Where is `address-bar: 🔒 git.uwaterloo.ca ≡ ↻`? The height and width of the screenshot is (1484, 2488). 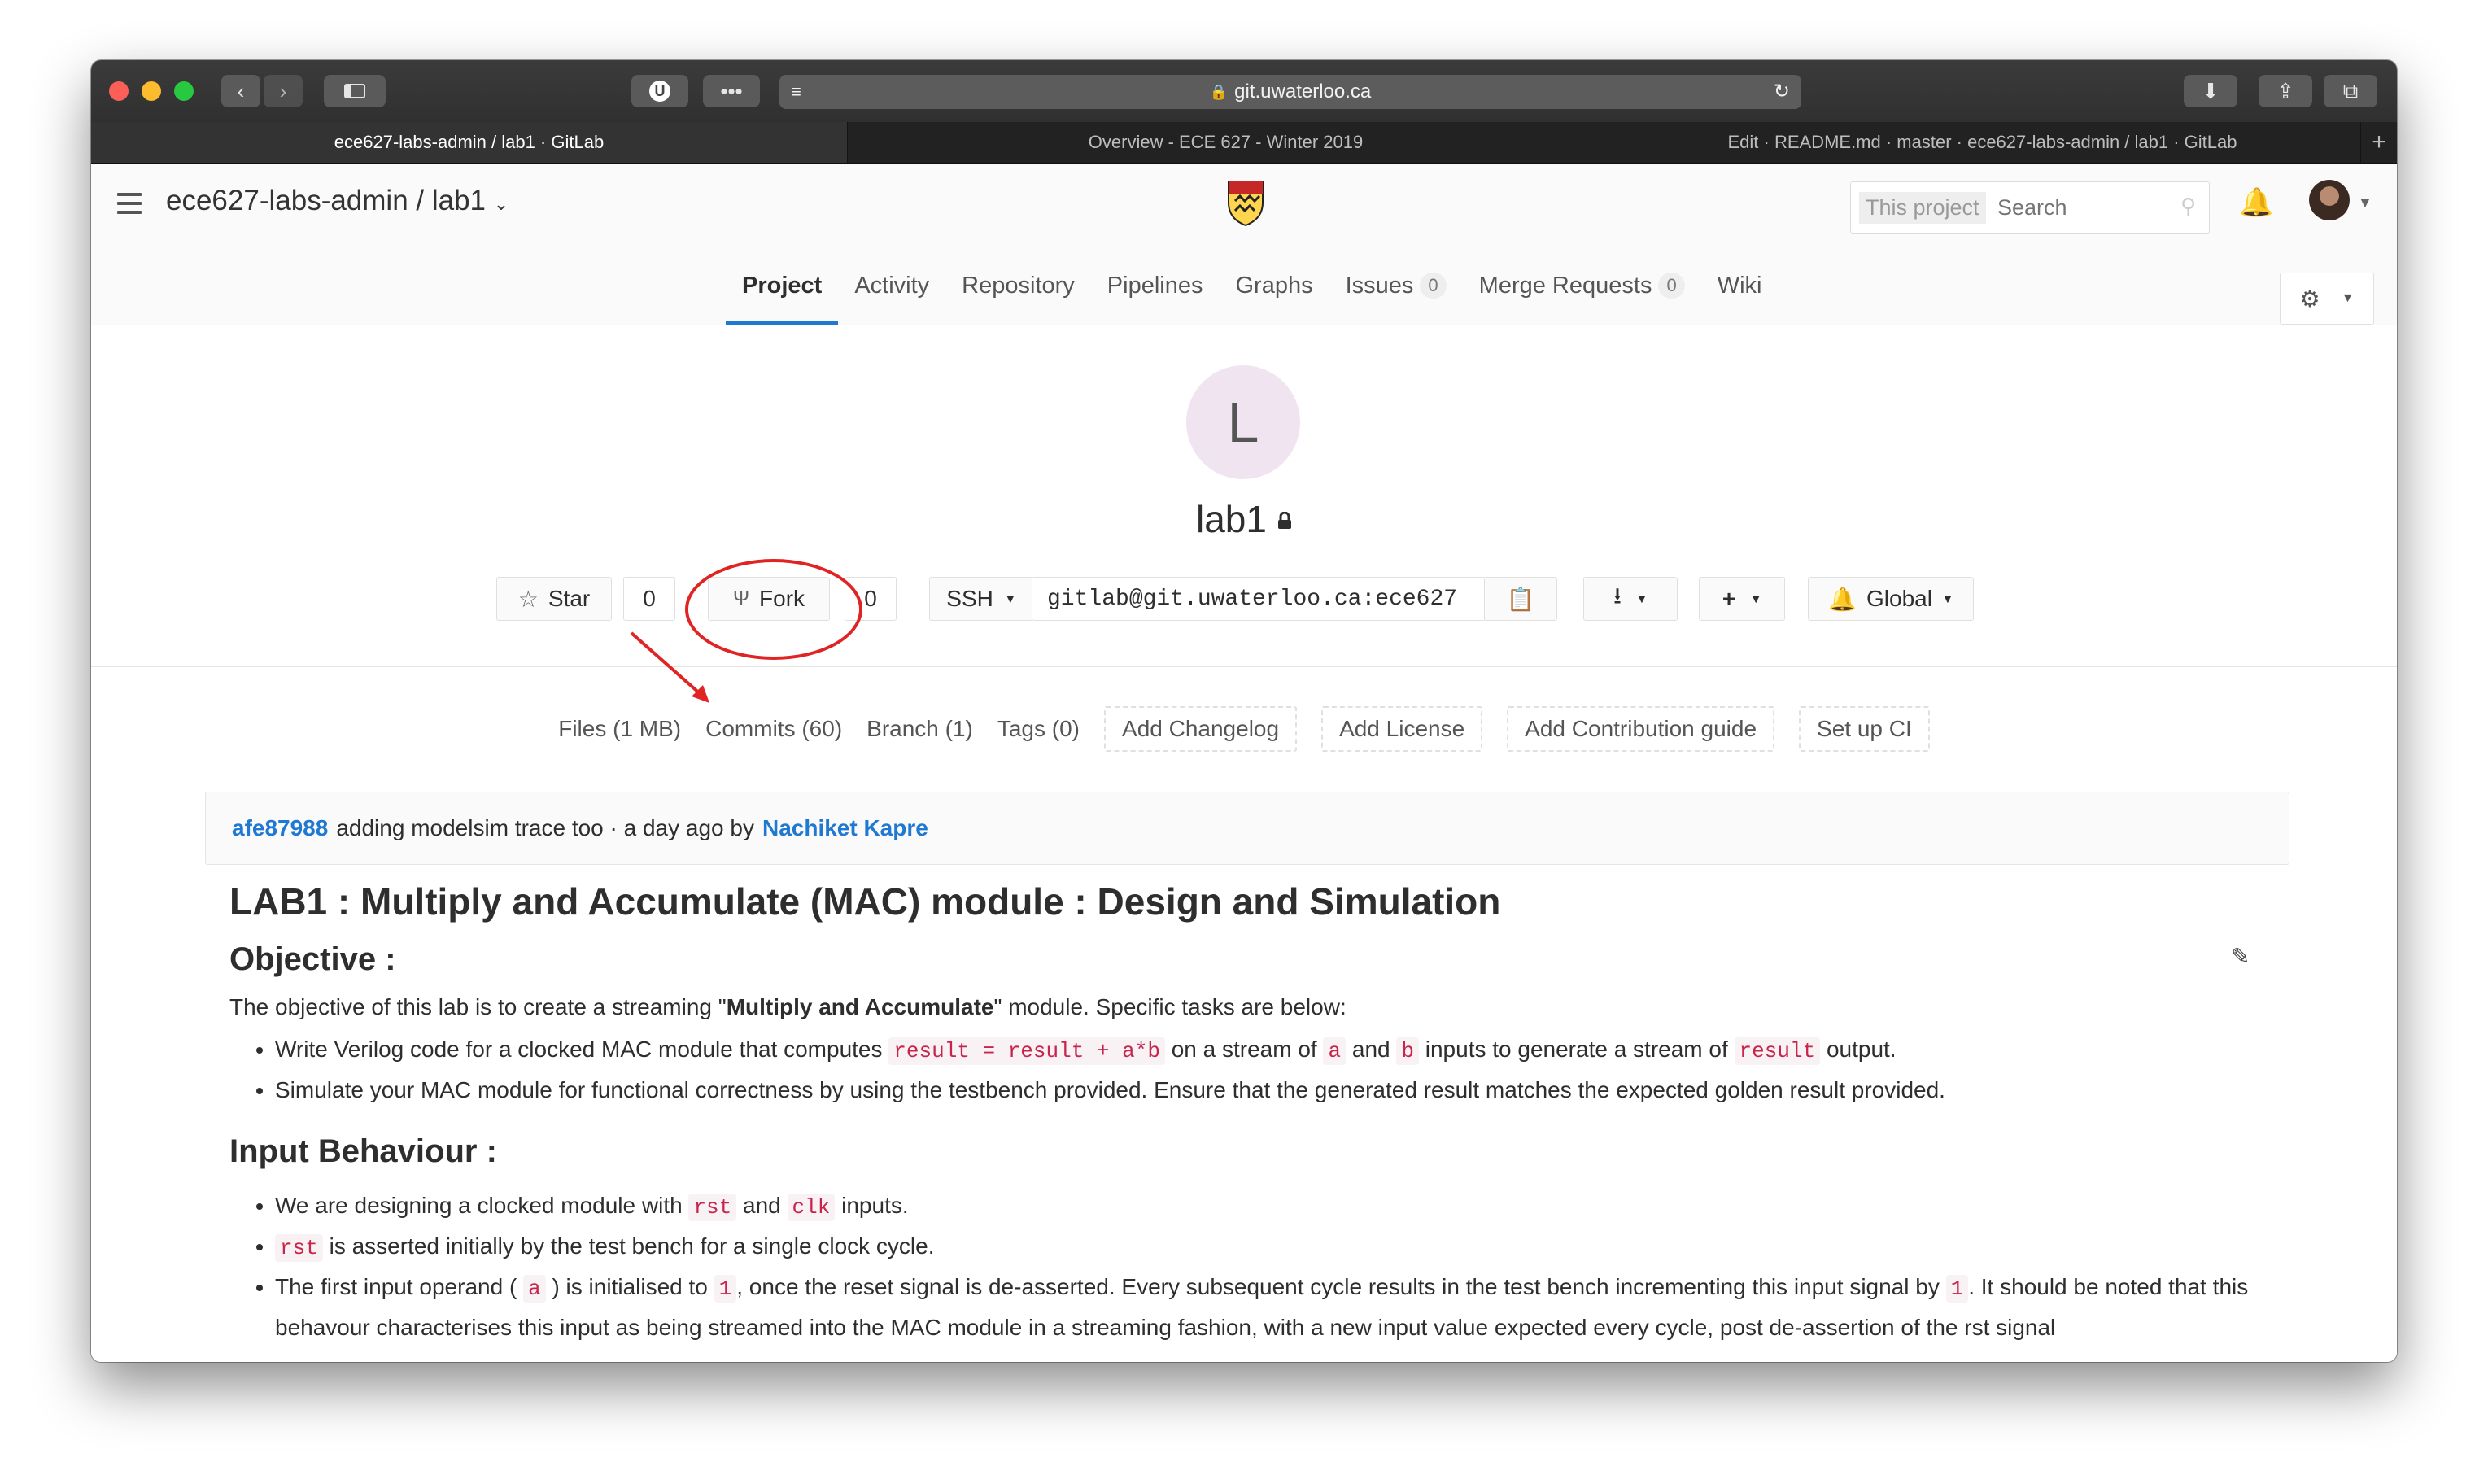
address-bar: 🔒 git.uwaterloo.ca ≡ ↻ is located at coordinates (1290, 92).